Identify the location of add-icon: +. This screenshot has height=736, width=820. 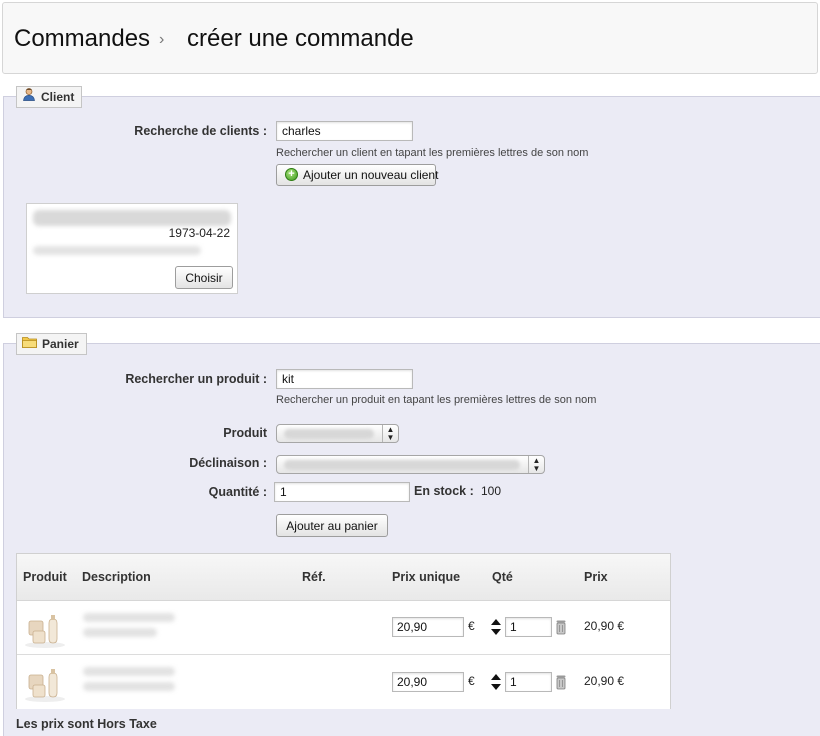
(291, 175).